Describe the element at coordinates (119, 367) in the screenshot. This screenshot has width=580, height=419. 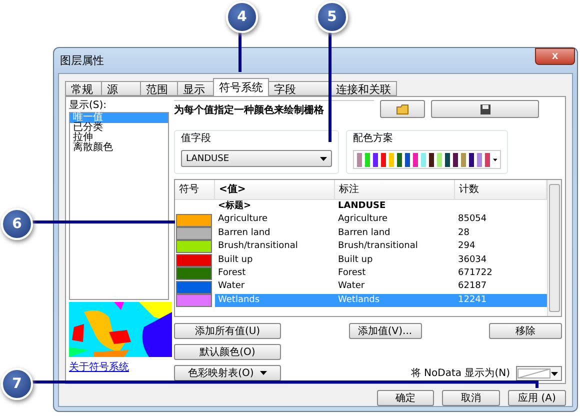
I see `about-symbology-link: 关于符号系统` at that location.